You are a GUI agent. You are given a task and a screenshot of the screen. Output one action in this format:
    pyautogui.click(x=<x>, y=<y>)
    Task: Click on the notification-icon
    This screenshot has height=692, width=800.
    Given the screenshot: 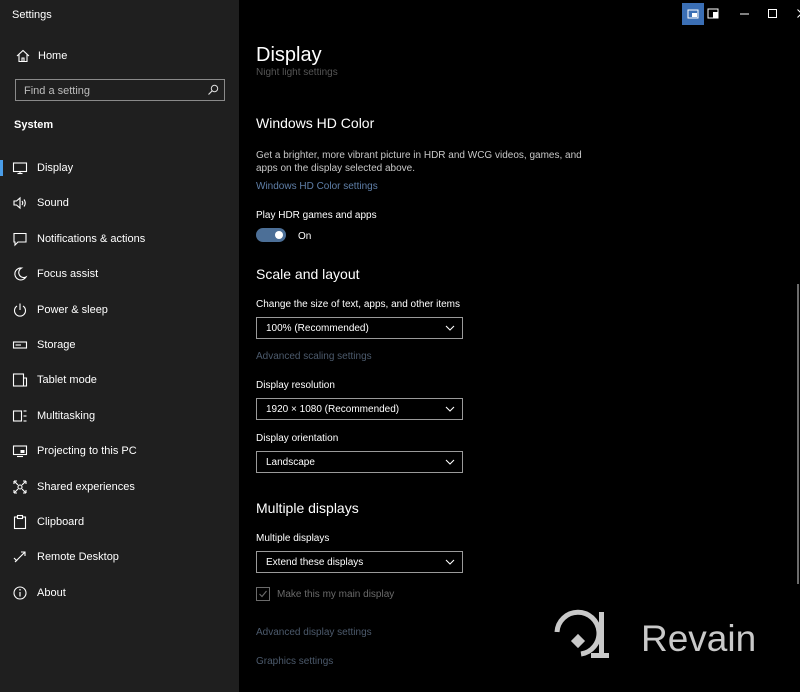 What is the action you would take?
    pyautogui.click(x=20, y=239)
    